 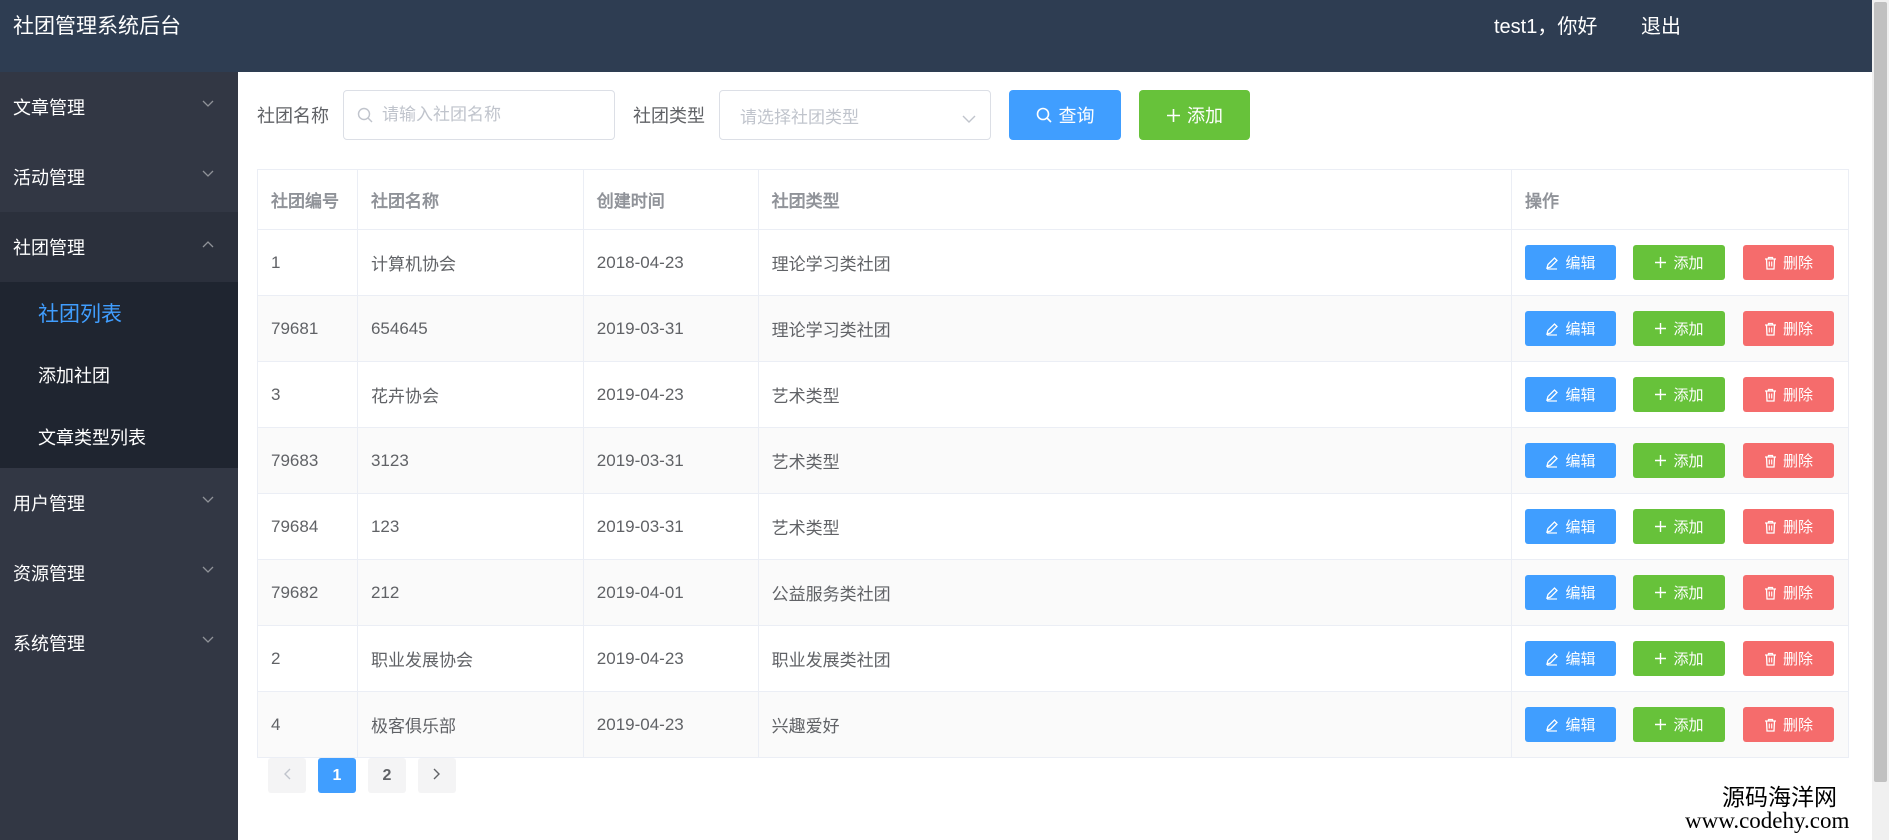 What do you see at coordinates (1134, 199) in the screenshot?
I see `column-header-type: 社团类型` at bounding box center [1134, 199].